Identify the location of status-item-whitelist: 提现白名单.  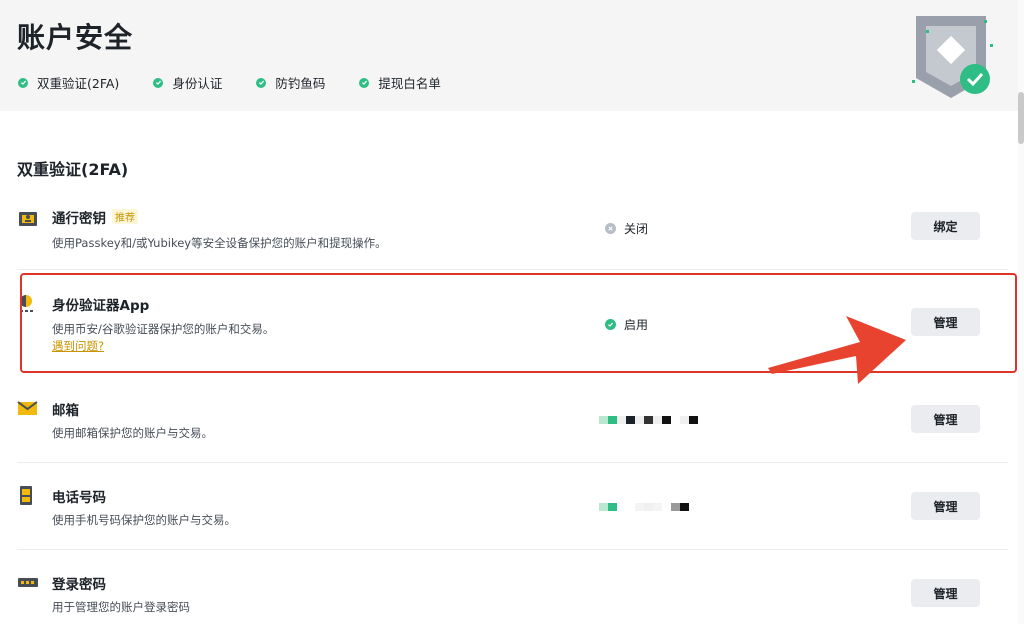
(400, 82).